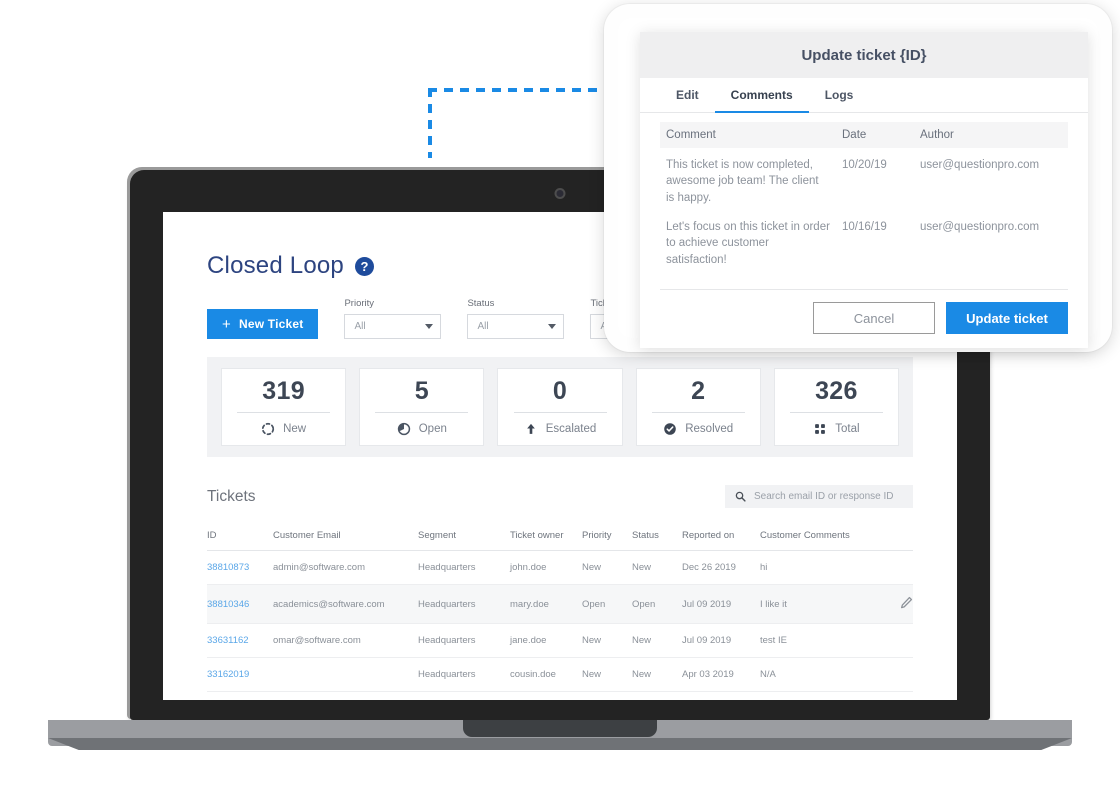  What do you see at coordinates (546, 567) in the screenshot?
I see `cell-owner: john.doe` at bounding box center [546, 567].